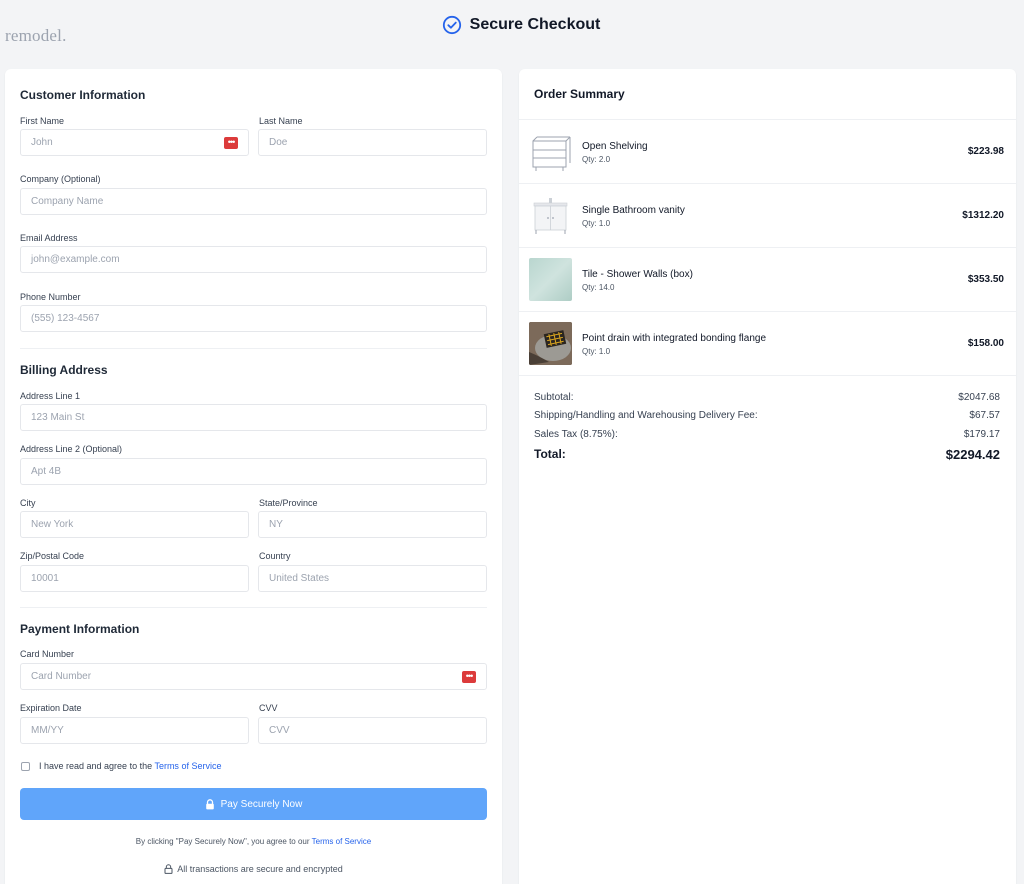 The image size is (1024, 884). I want to click on payment-section-title: Payment Information, so click(80, 629).